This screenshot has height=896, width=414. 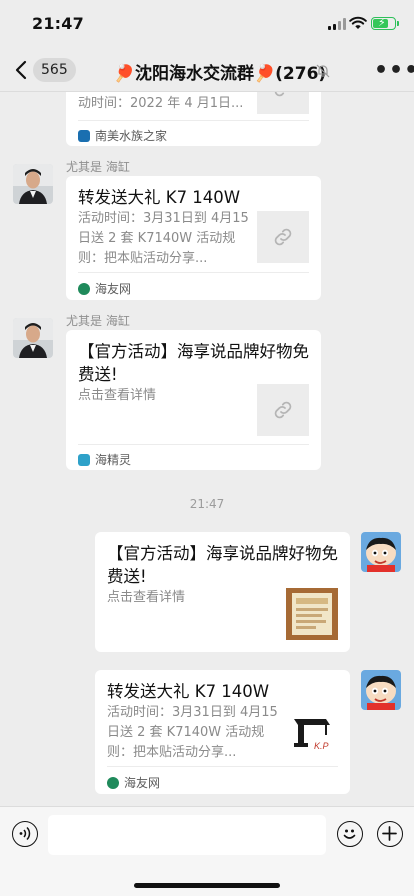 I want to click on chat-title: 🏓沈阳海水交流群🏓(276), so click(x=220, y=71).